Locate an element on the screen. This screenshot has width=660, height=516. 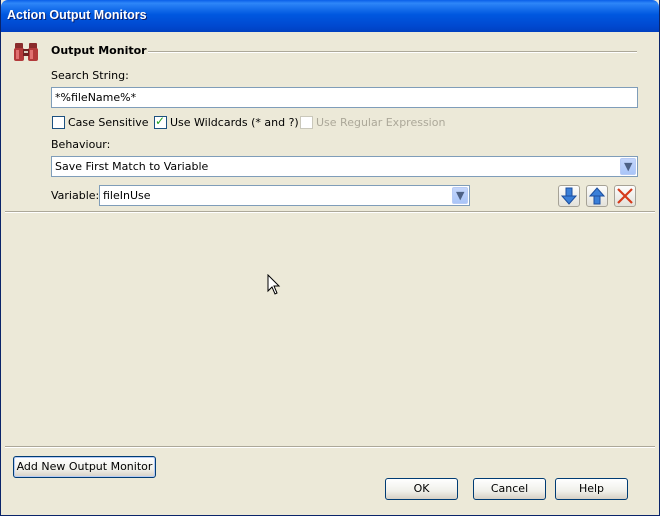
delete-x-icon is located at coordinates (625, 196).